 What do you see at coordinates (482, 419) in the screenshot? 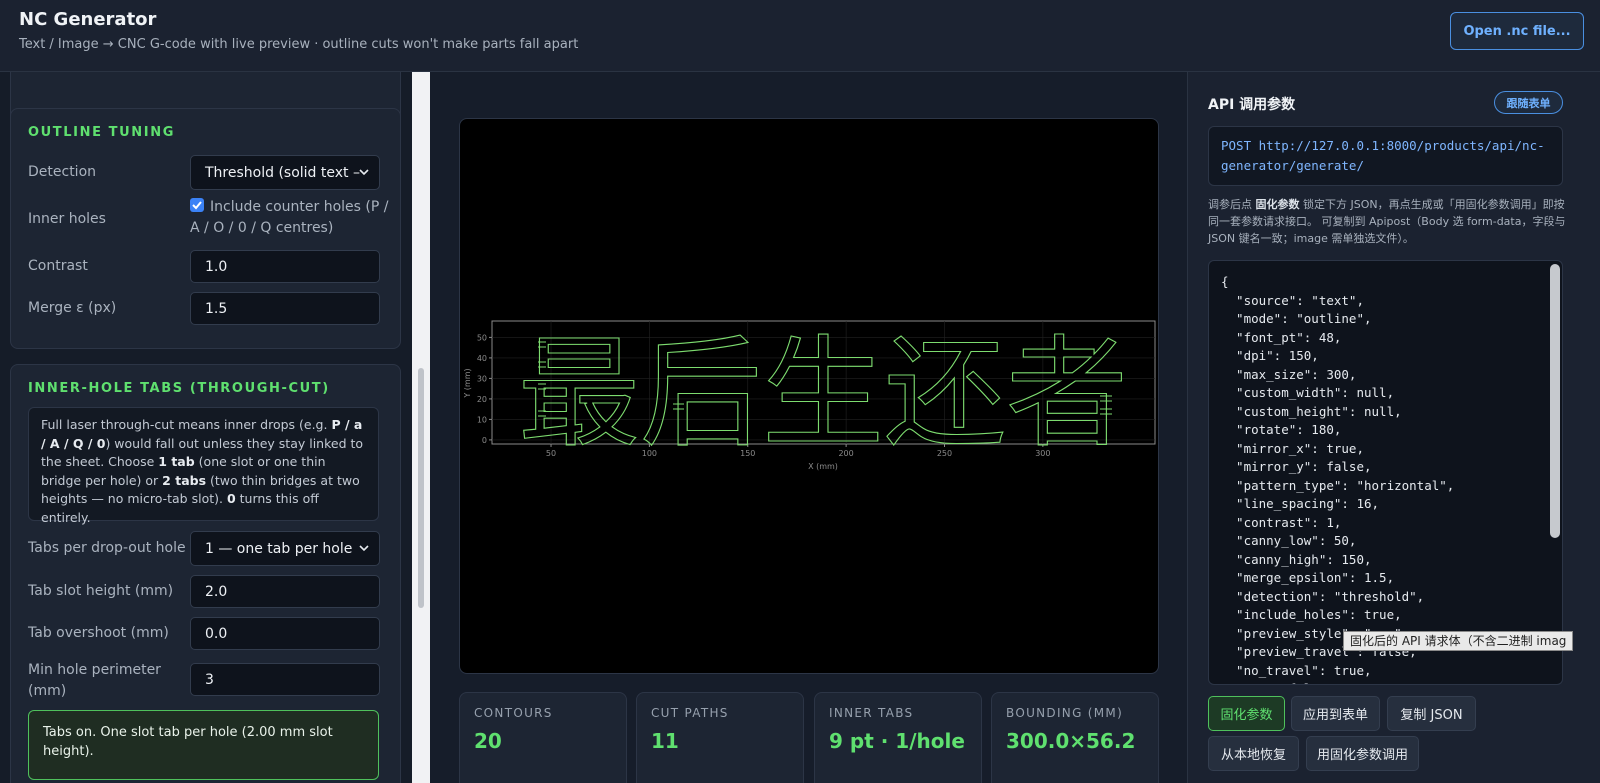
I see `y-tick-label: 10` at bounding box center [482, 419].